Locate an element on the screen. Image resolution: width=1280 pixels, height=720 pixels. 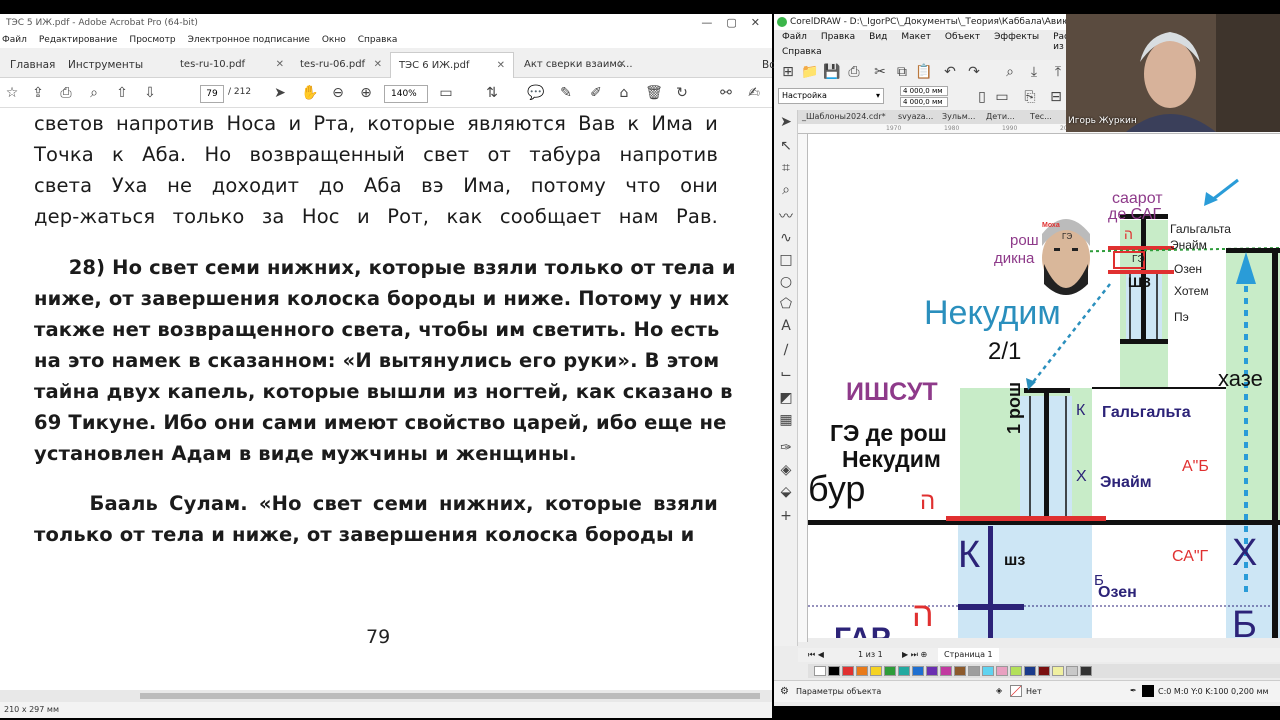
height-field: 4 000,0 мм is located at coordinates (924, 102).